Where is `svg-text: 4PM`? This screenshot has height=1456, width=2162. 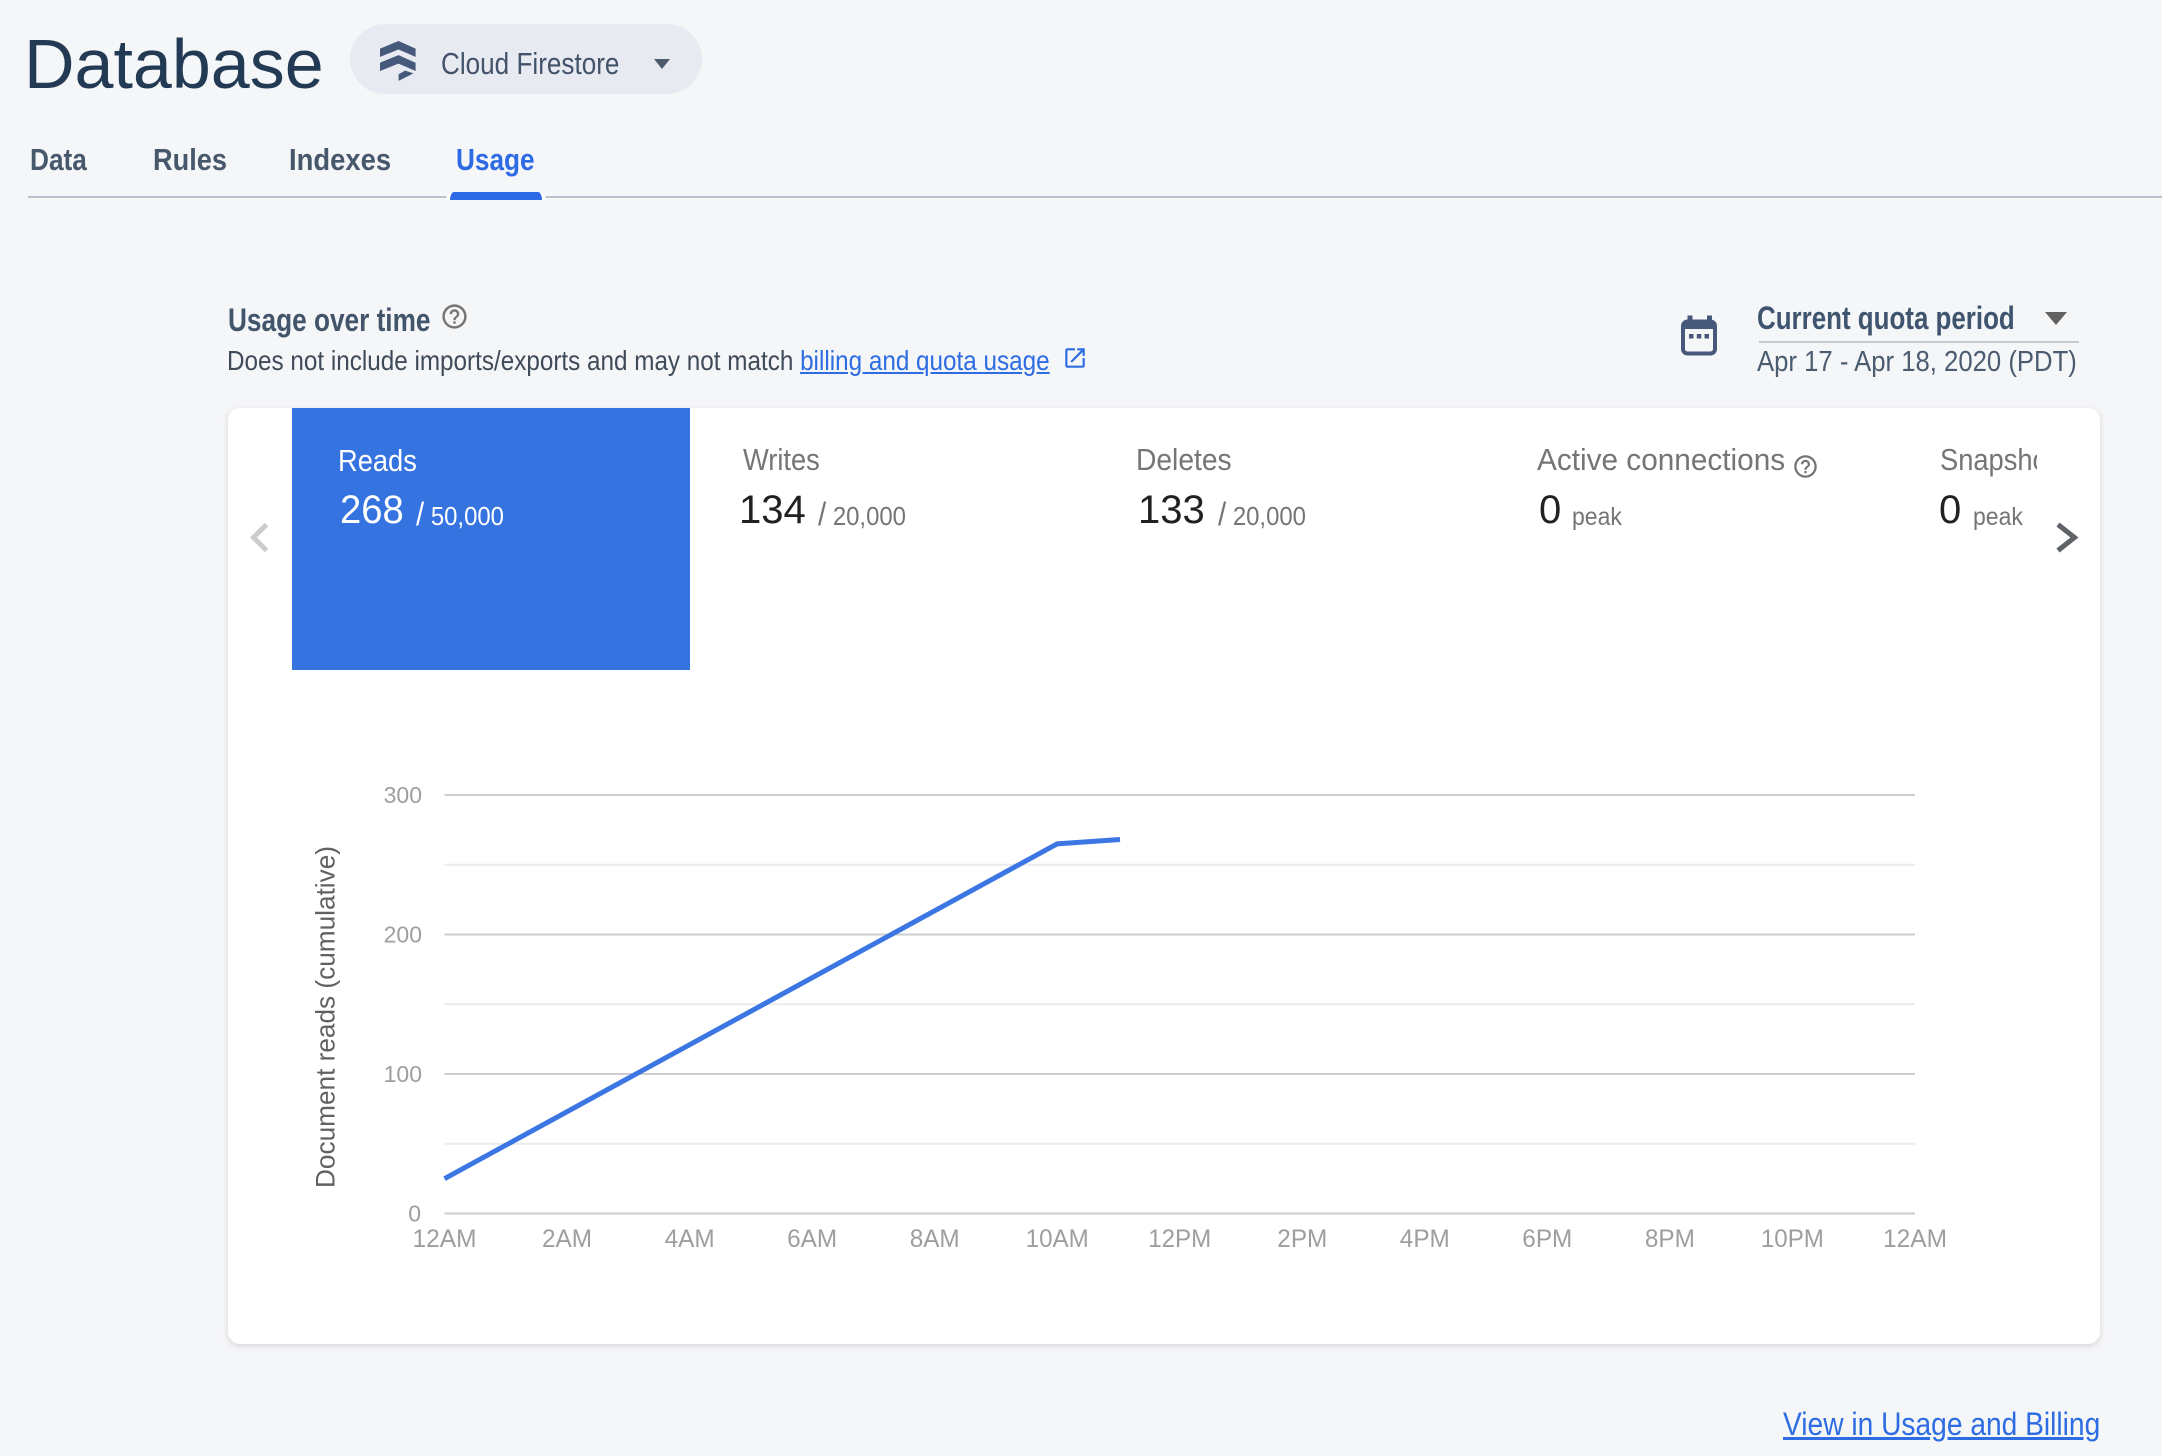
svg-text: 4PM is located at coordinates (1425, 1239).